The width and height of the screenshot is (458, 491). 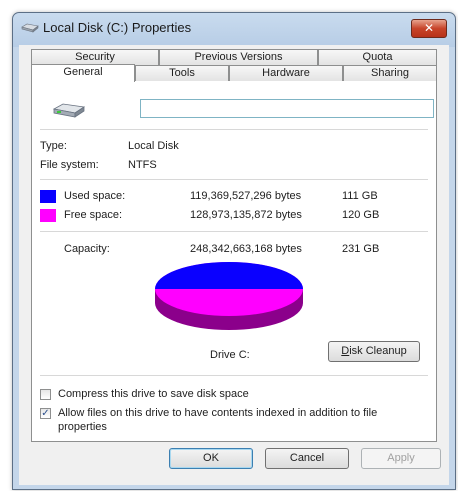 I want to click on compress-label: Compress this drive to save disk space, so click(x=153, y=394).